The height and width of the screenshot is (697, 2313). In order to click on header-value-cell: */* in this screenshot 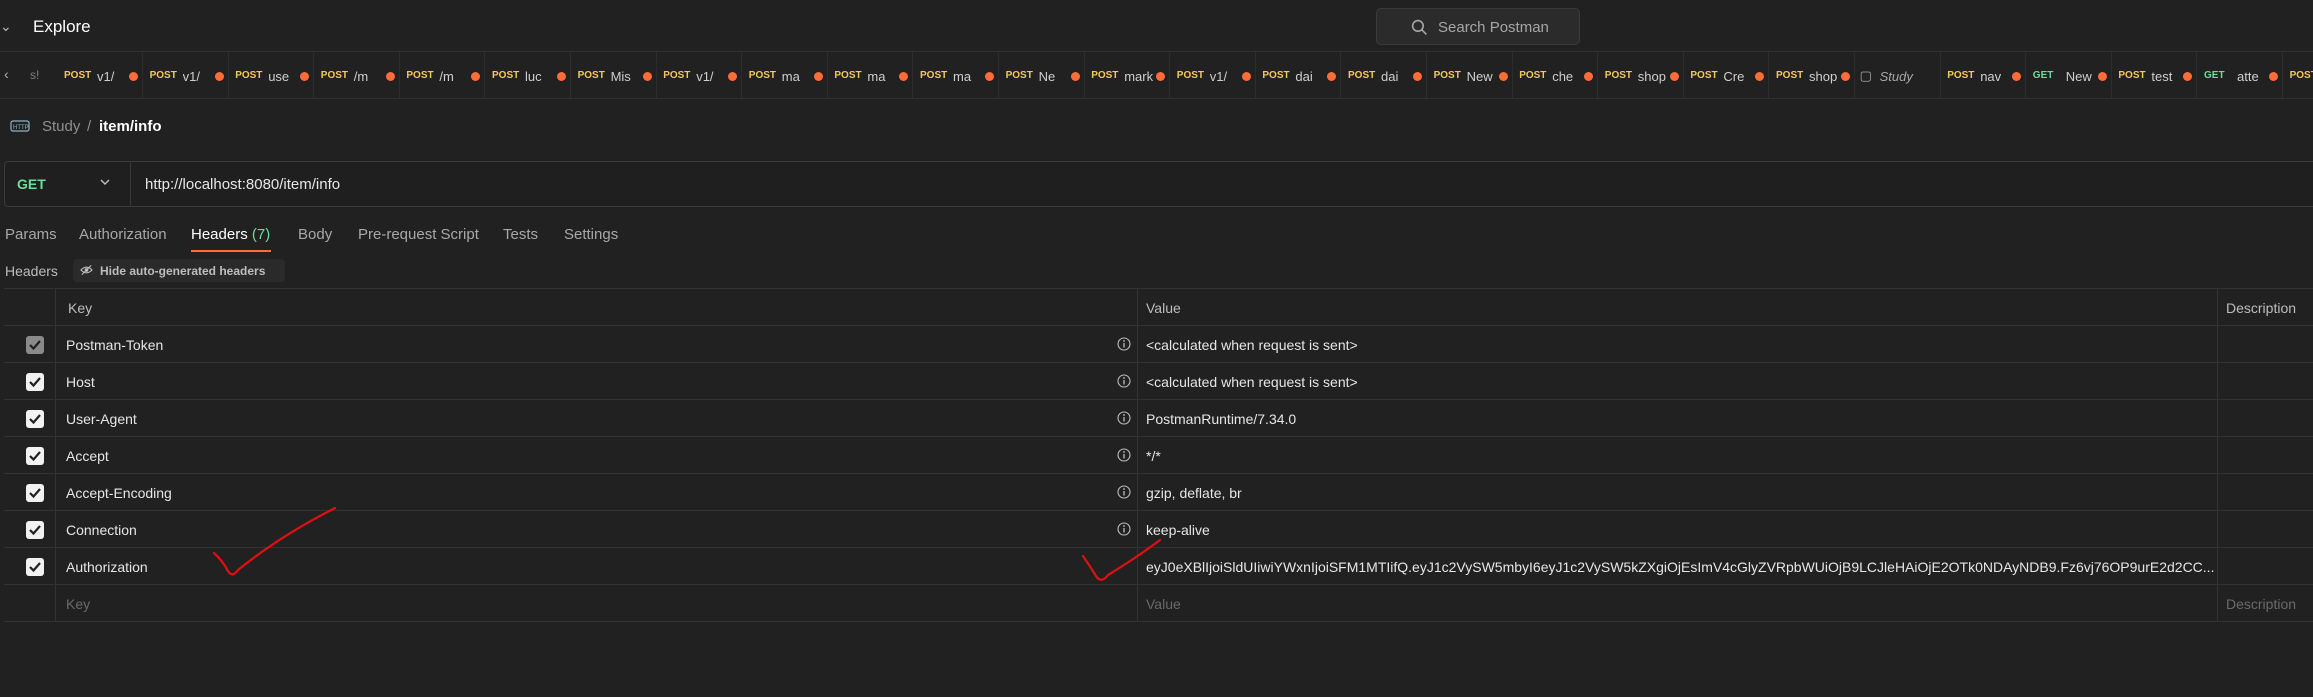, I will do `click(1678, 455)`.